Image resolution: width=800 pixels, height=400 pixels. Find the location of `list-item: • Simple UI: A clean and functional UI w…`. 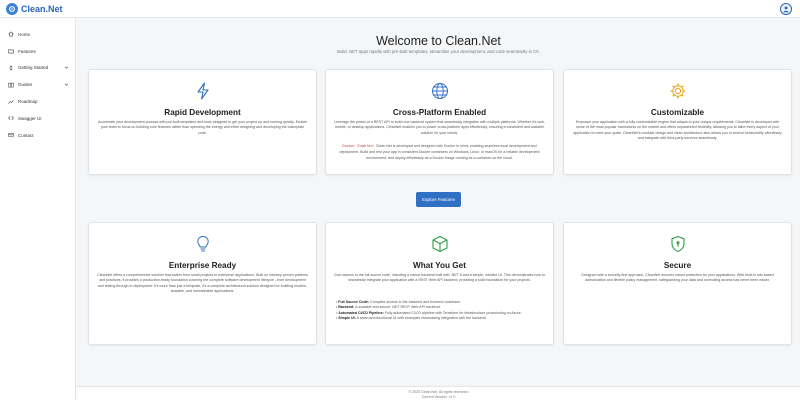

list-item: • Simple UI: A clean and functional UI w… is located at coordinates (411, 318).